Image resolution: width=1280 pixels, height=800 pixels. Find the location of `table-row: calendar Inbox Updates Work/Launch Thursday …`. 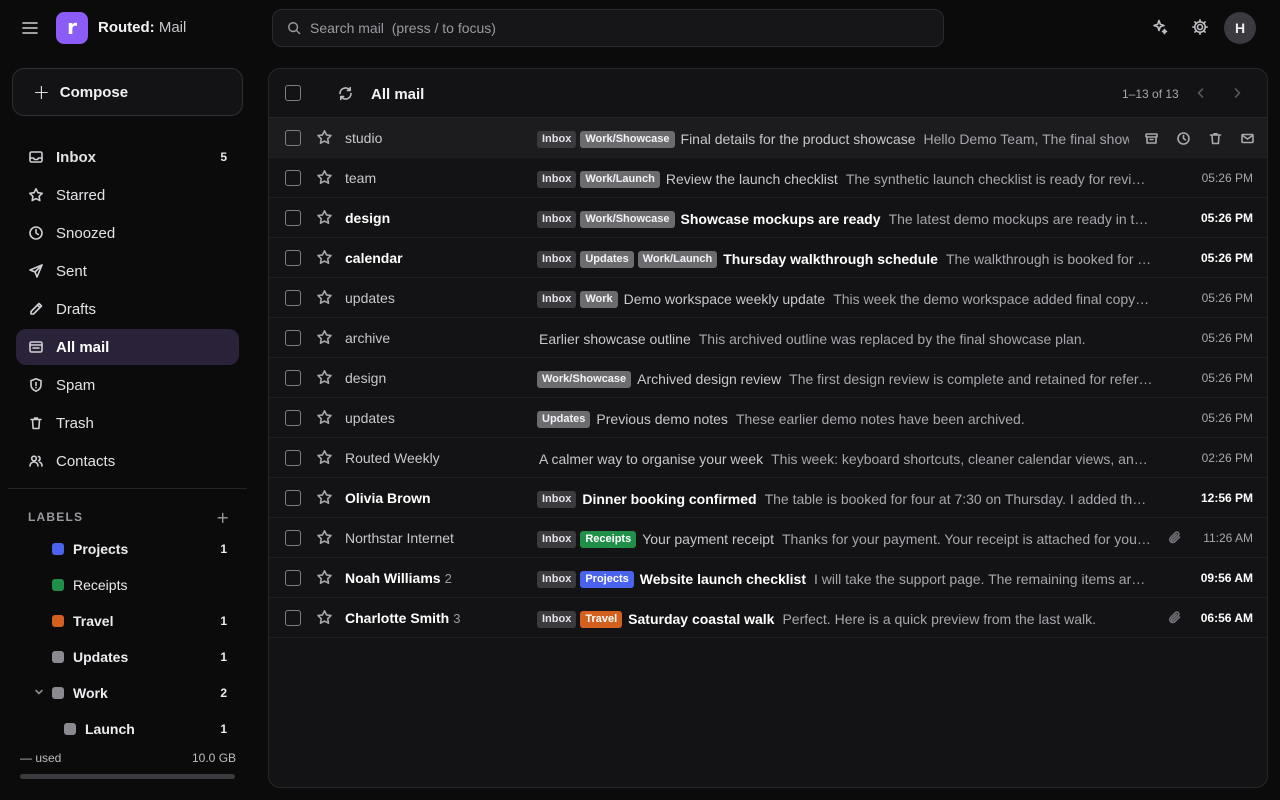

table-row: calendar Inbox Updates Work/Launch Thursday … is located at coordinates (768, 258).